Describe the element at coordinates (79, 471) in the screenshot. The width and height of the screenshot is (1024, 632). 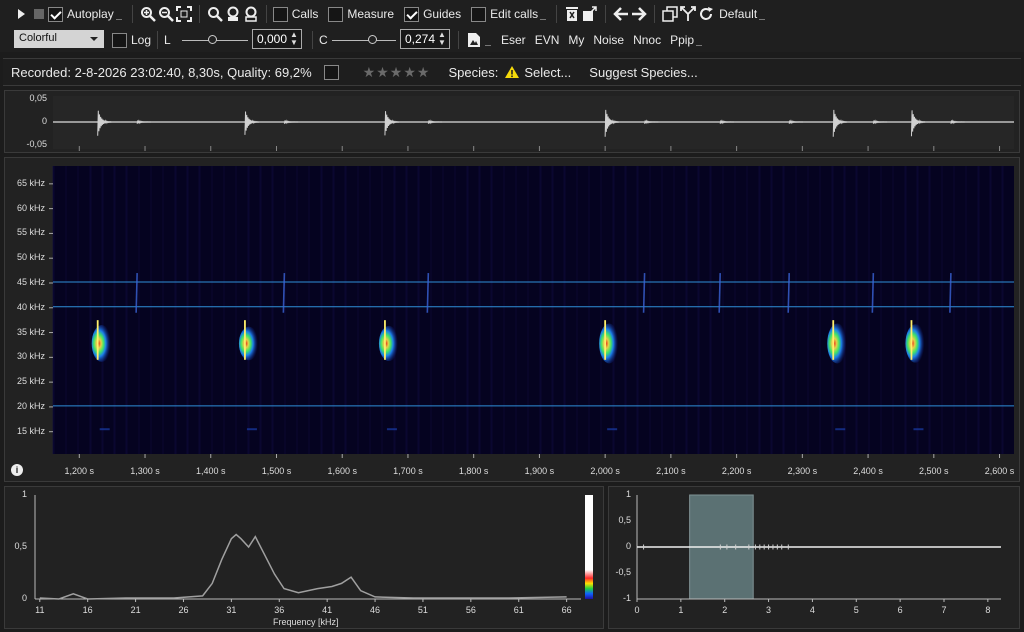
I see `spectrogram-x-tick: 1,200 s` at that location.